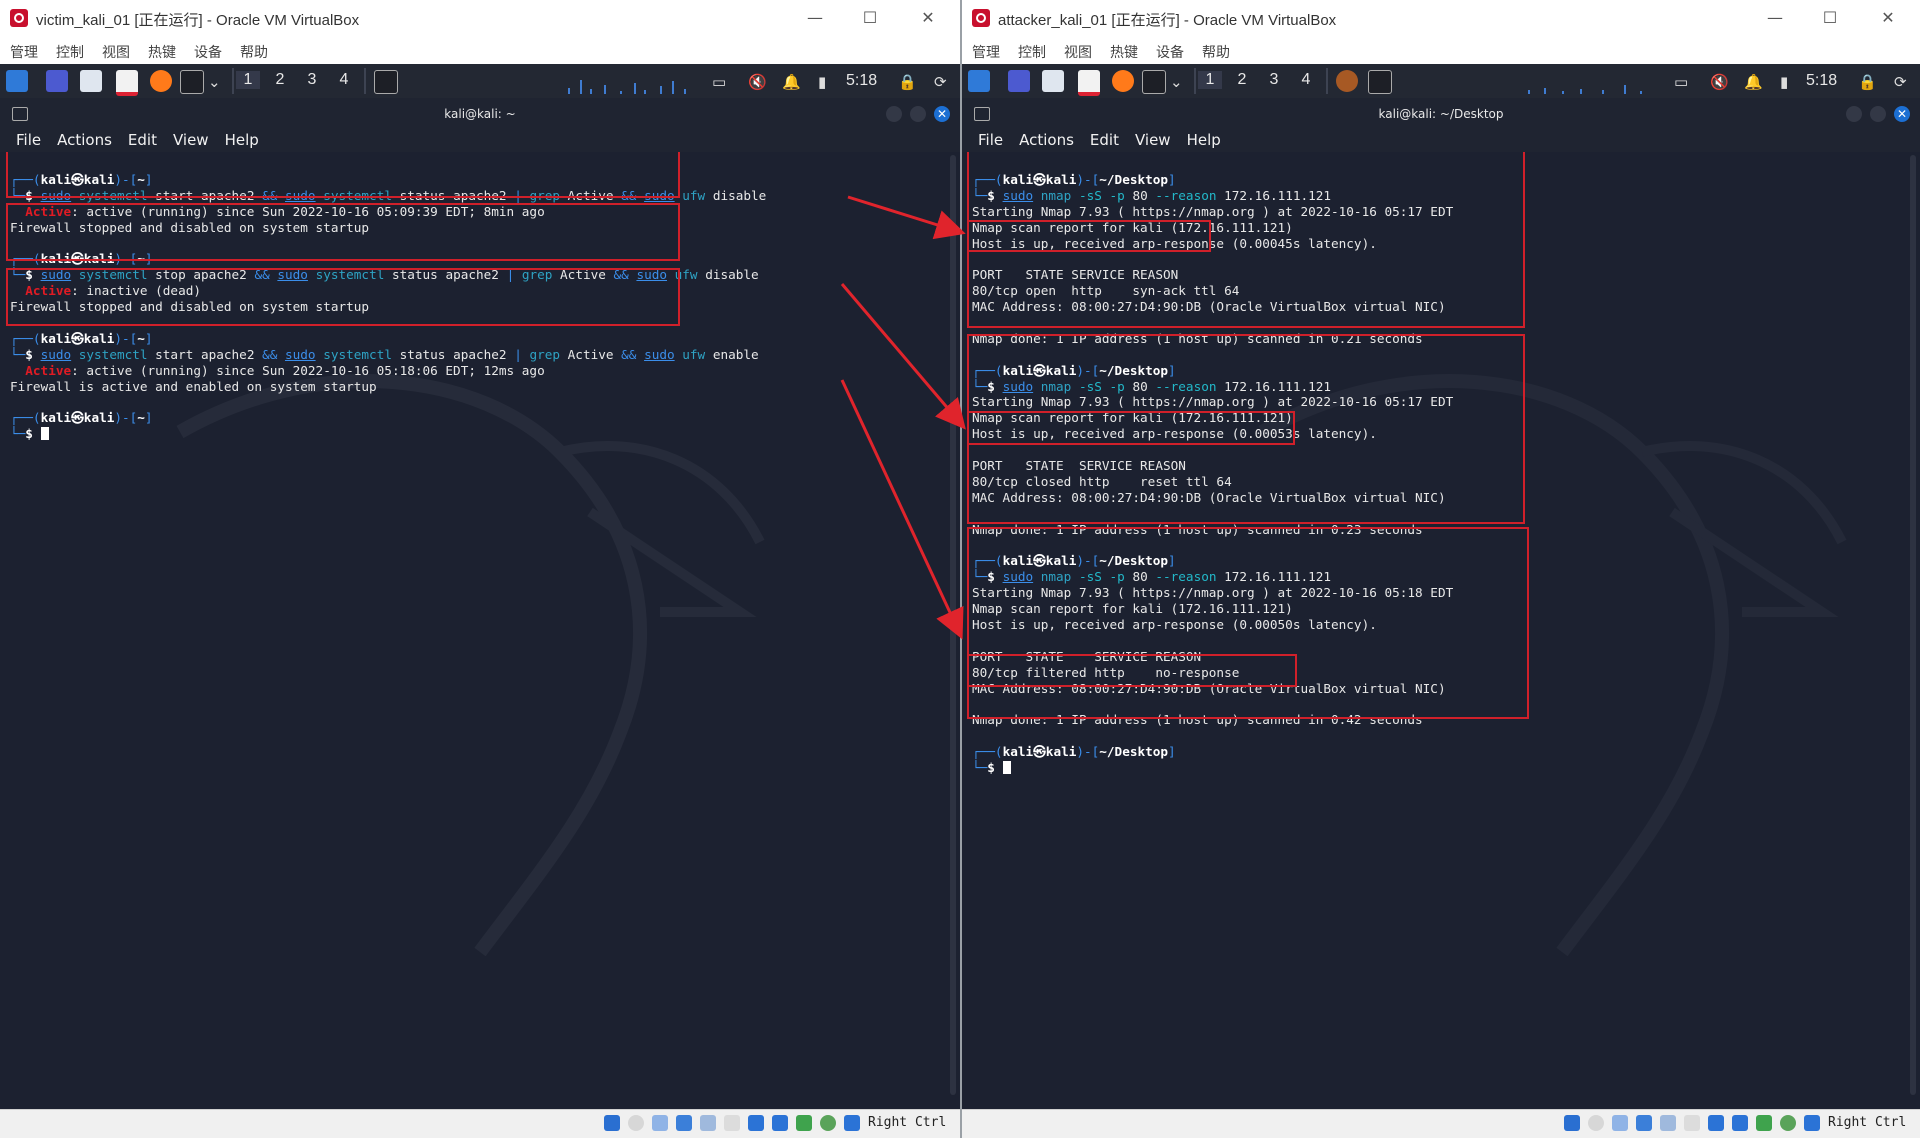  Describe the element at coordinates (1046, 140) in the screenshot. I see `terminal-menu-actions: Actions` at that location.